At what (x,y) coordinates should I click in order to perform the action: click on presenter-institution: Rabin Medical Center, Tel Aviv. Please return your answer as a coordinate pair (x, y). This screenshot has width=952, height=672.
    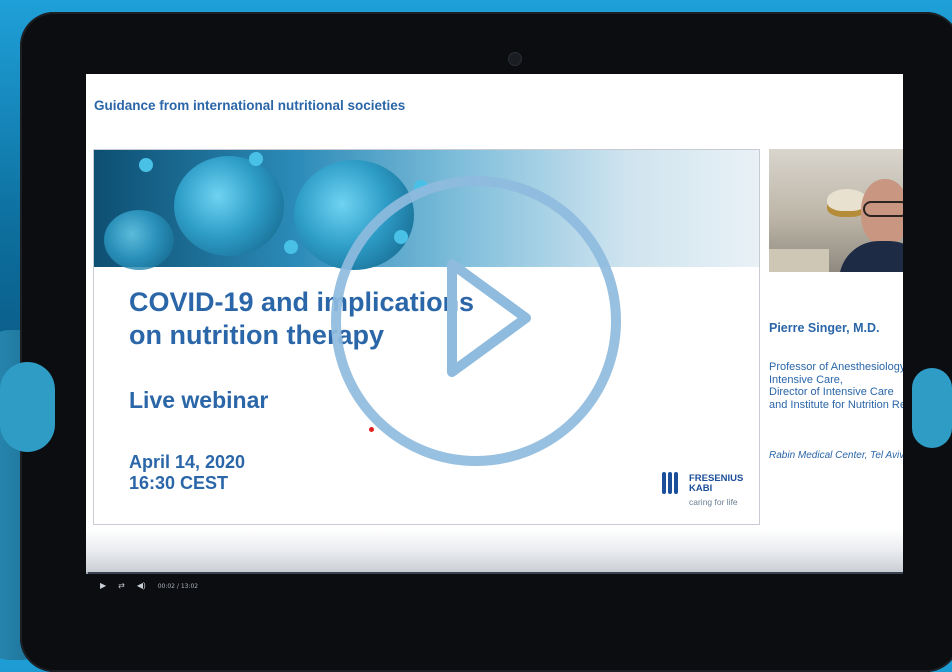
    Looking at the image, I should click on (836, 455).